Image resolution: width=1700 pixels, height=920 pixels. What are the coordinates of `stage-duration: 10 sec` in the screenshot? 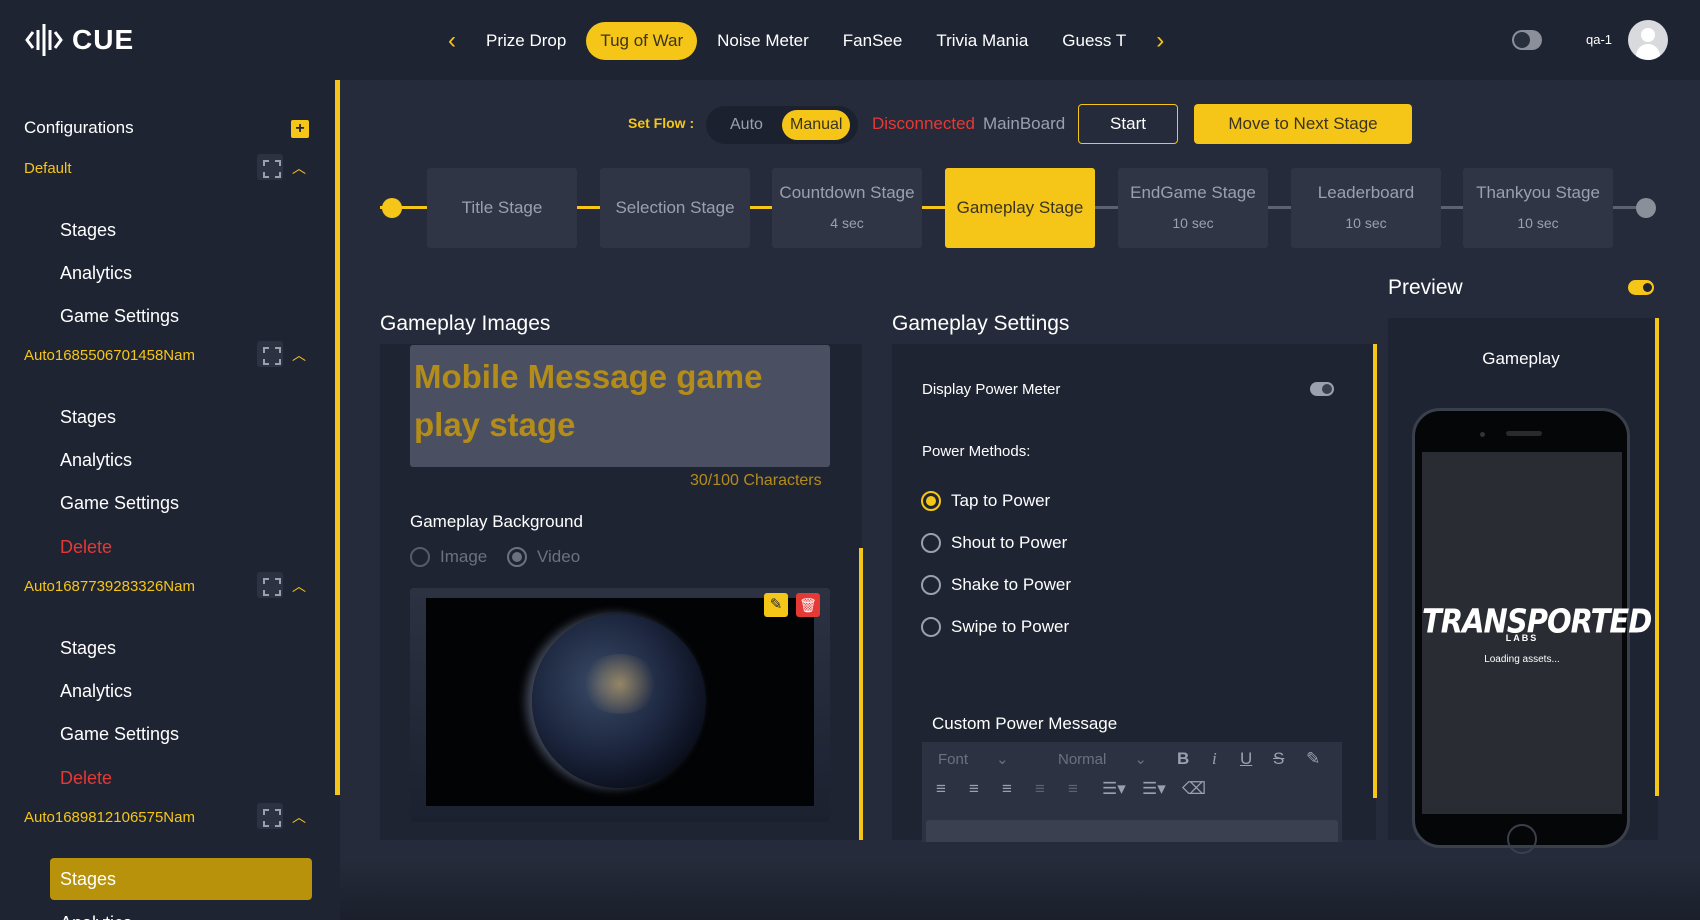 It's located at (1193, 223).